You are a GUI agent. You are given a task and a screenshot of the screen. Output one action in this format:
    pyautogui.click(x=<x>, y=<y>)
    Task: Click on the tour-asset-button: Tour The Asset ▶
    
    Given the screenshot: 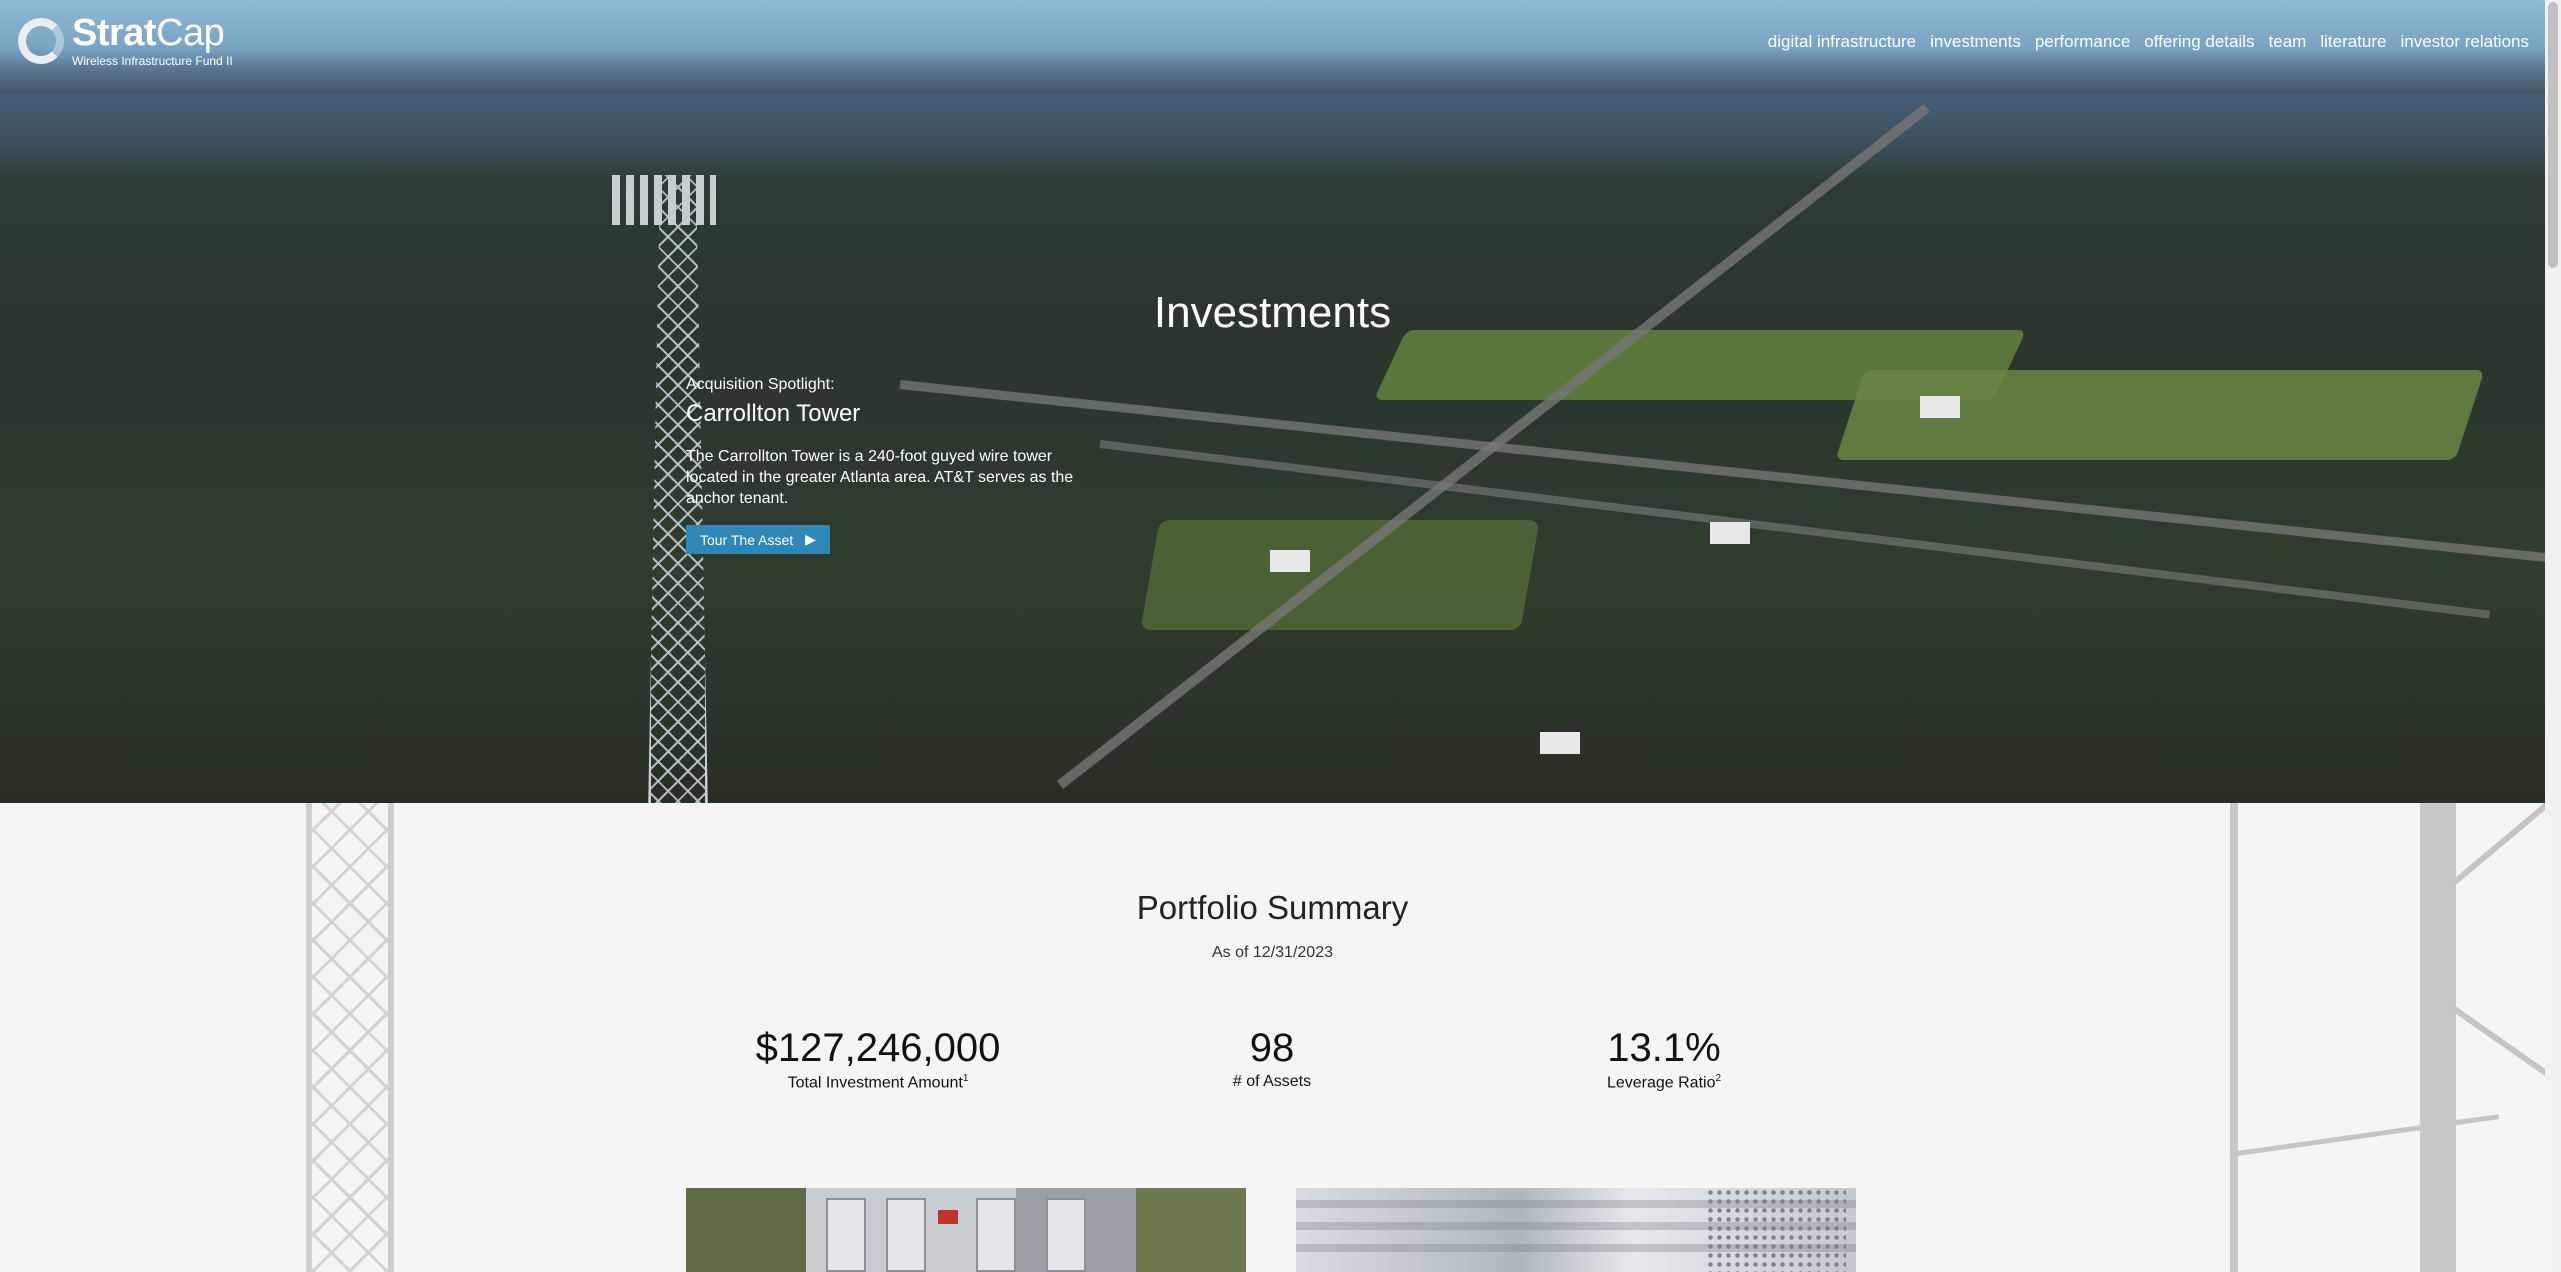 What is the action you would take?
    pyautogui.click(x=758, y=539)
    